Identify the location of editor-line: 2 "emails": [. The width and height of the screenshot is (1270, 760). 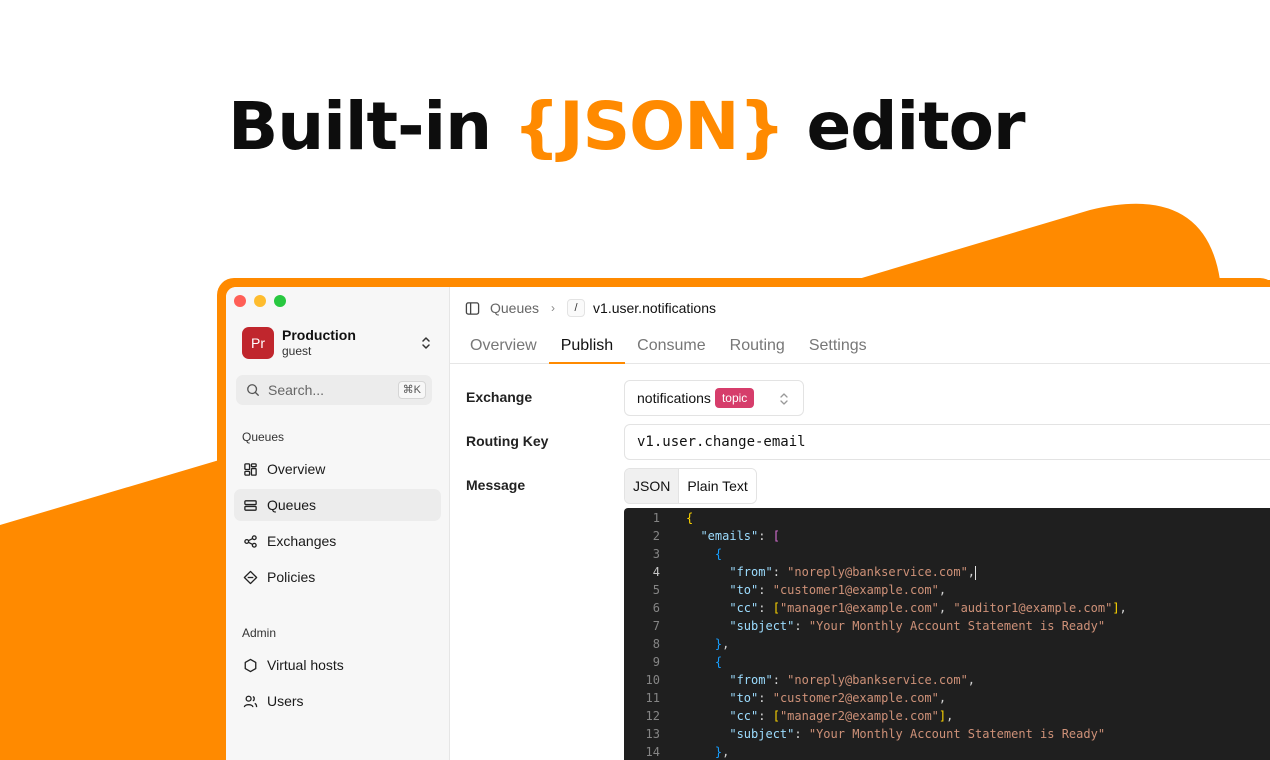
(947, 536).